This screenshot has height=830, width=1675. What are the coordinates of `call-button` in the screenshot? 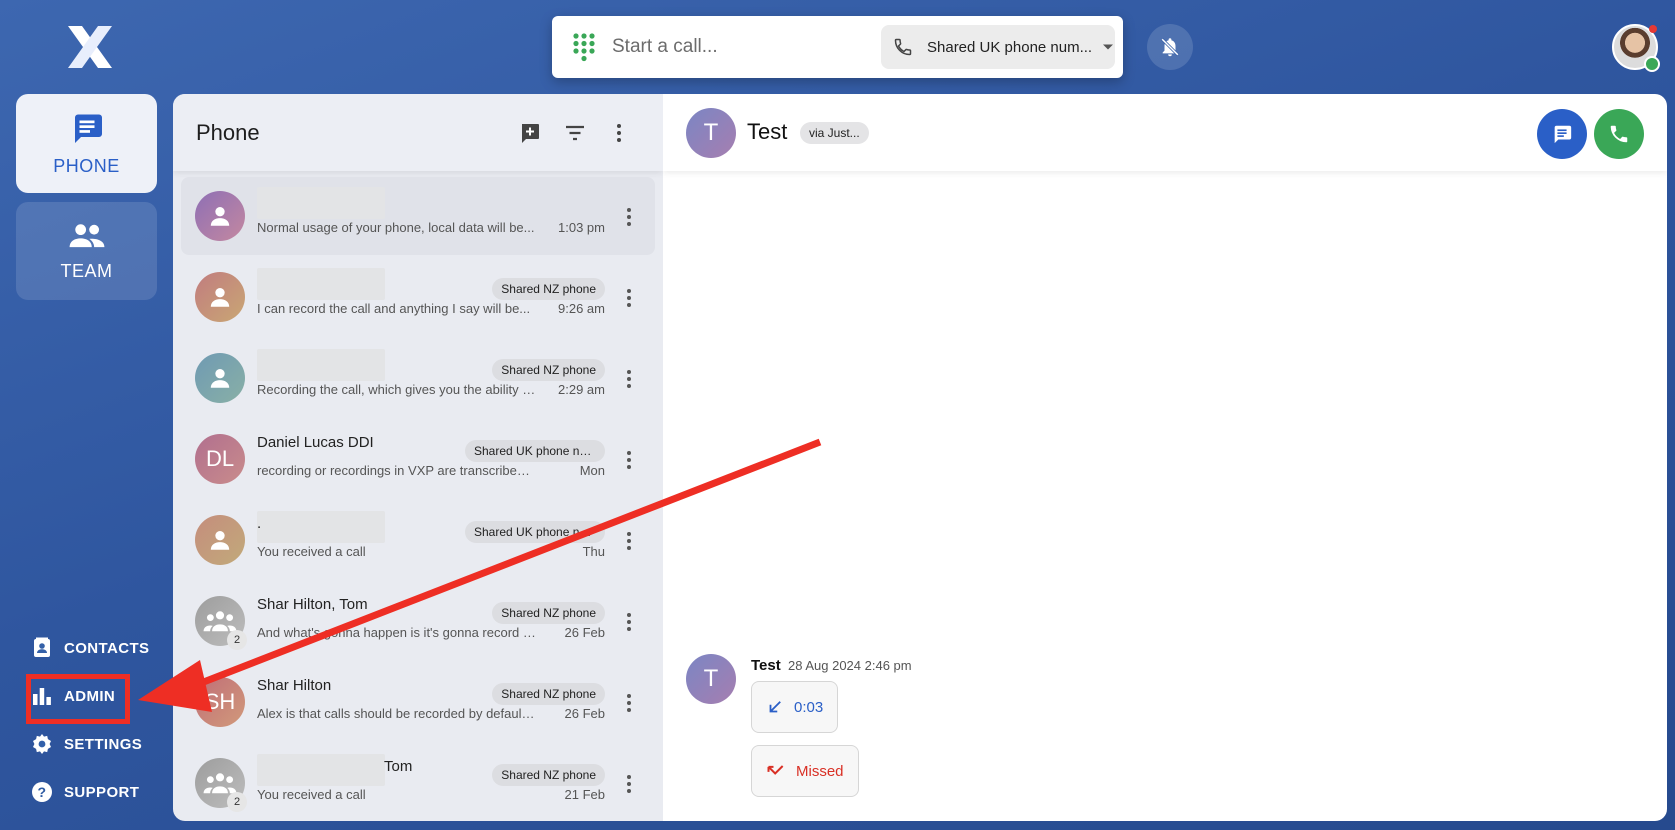 It's located at (1619, 134).